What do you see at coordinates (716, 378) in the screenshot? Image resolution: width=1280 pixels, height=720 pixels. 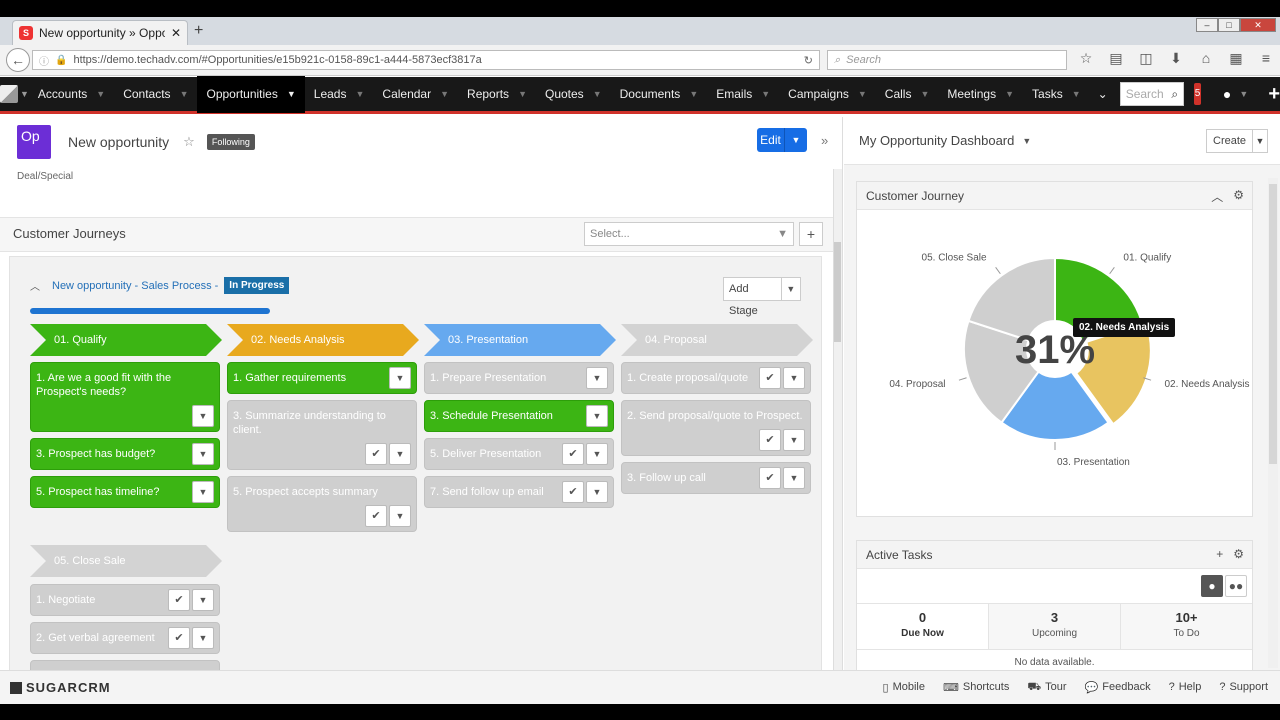 I see `activity-card: 1. Create proposal/quote ✔ ▼` at bounding box center [716, 378].